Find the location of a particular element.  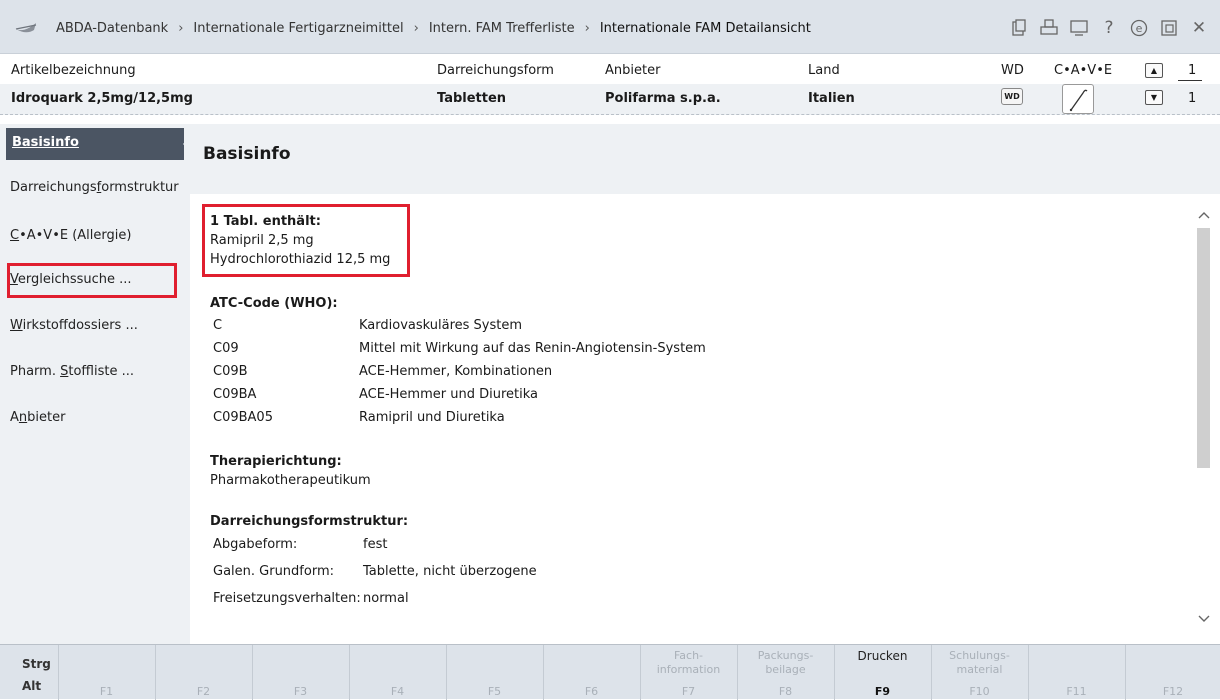

fkey-f1: F1 is located at coordinates (106, 672).